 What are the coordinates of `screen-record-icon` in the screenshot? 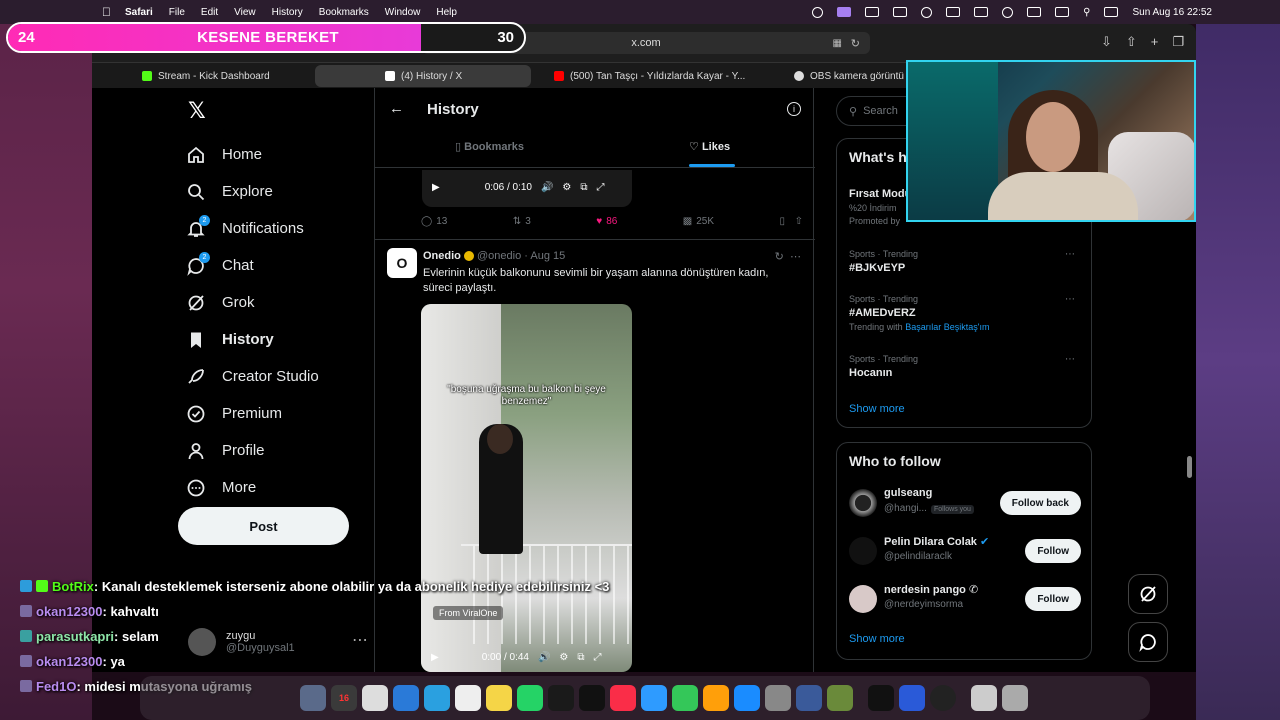 It's located at (844, 12).